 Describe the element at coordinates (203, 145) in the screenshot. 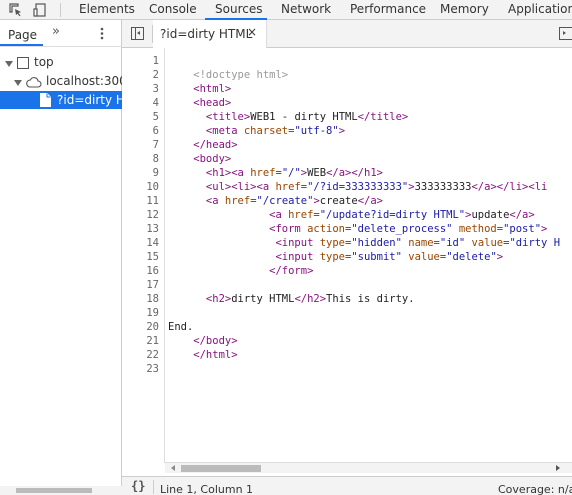

I see `code-line: </head>` at that location.